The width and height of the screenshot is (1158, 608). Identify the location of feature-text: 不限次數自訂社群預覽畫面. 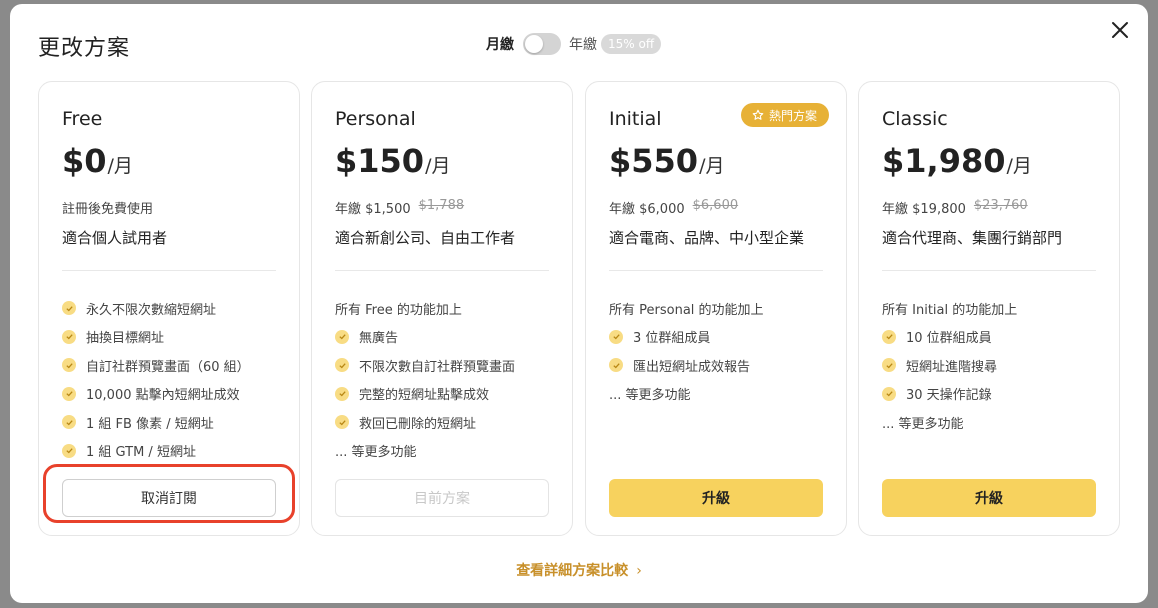
(437, 367).